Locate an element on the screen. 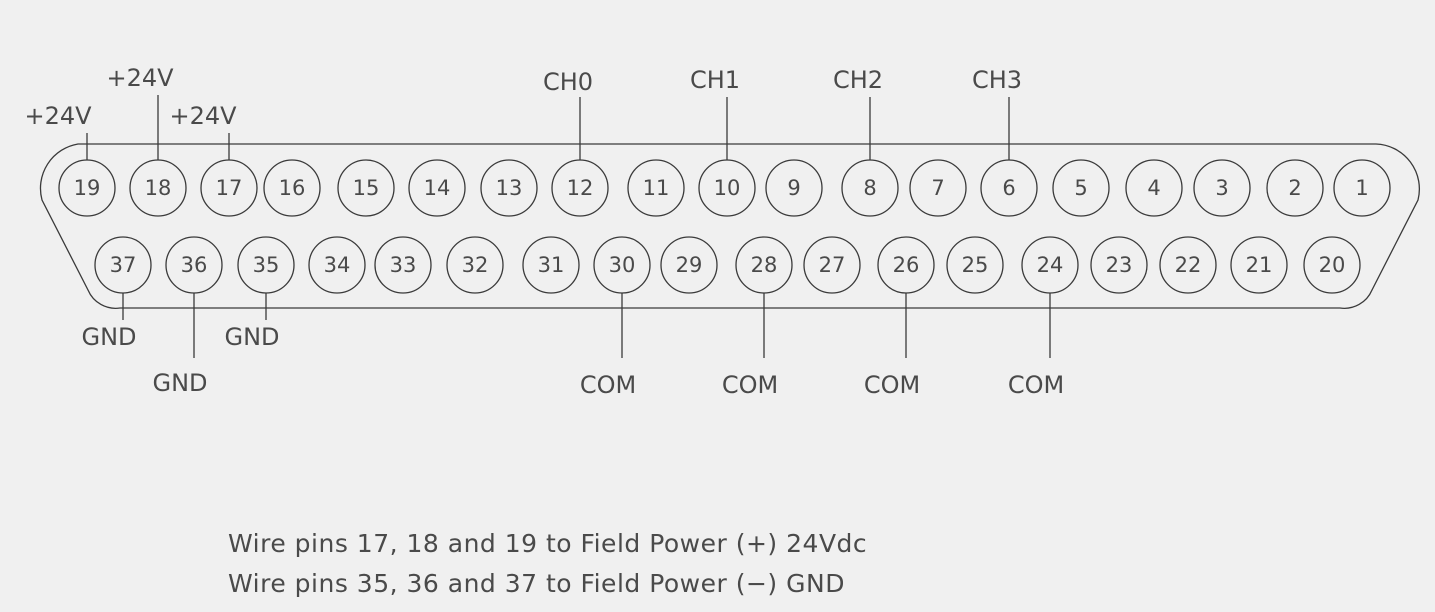  pin-number: 5 is located at coordinates (1080, 188).